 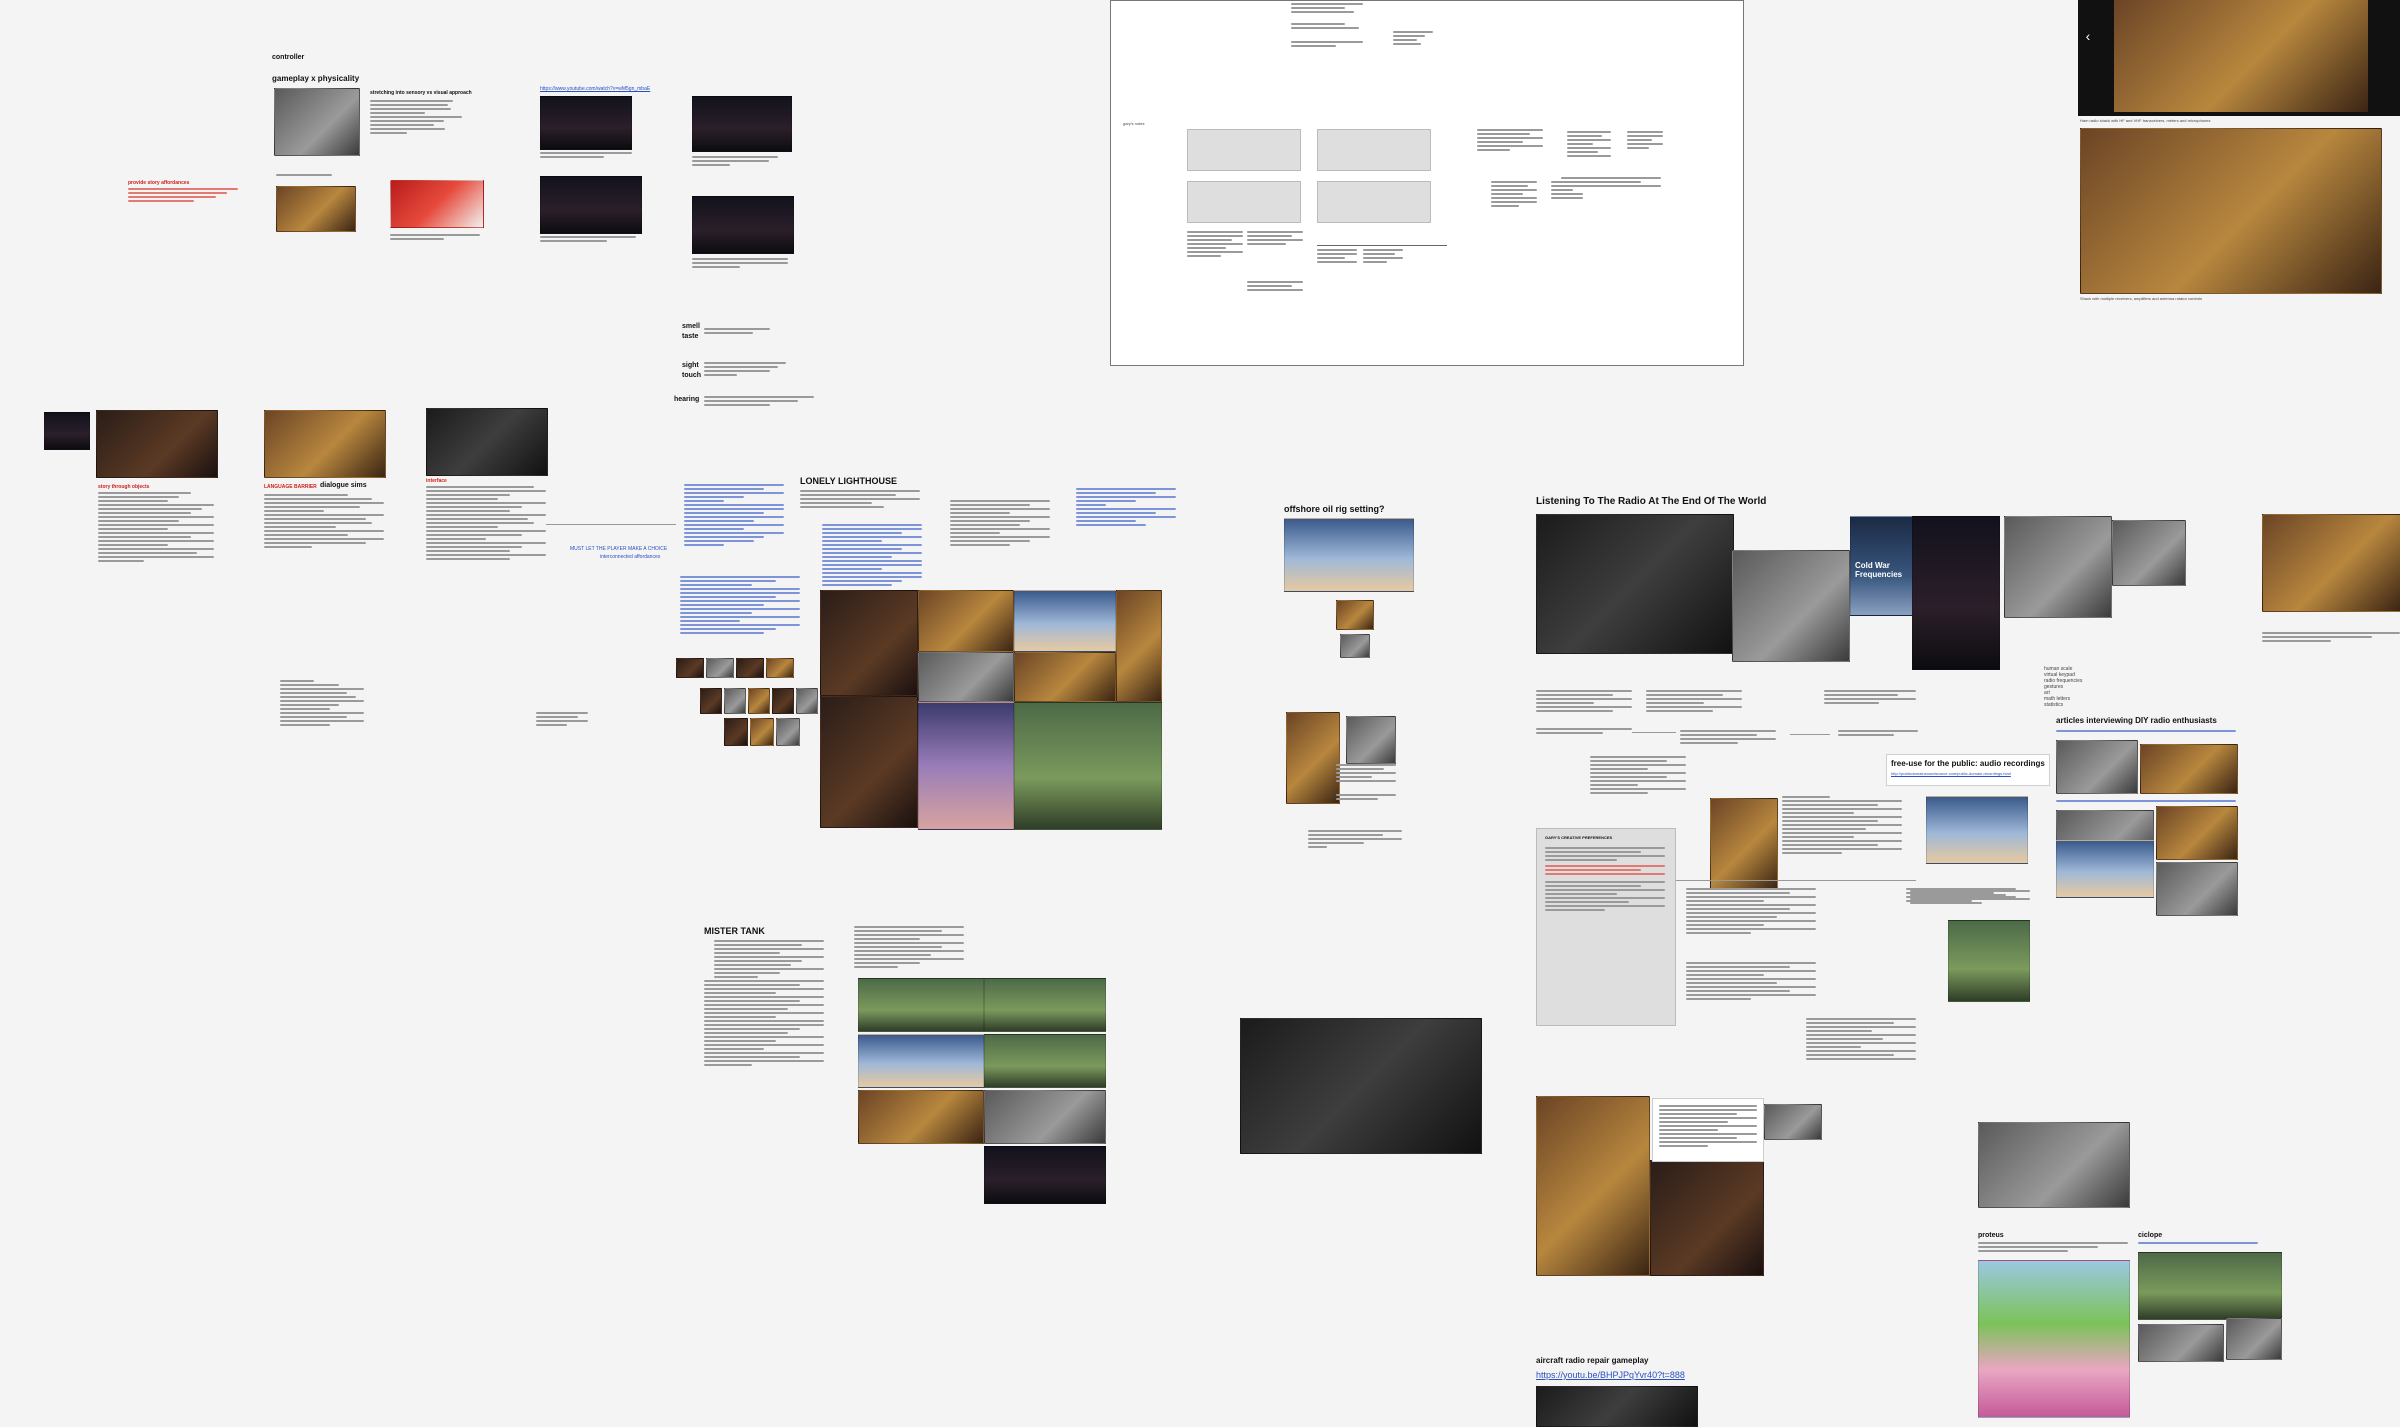 What do you see at coordinates (1635, 584) in the screenshot?
I see `radio-panel-photo` at bounding box center [1635, 584].